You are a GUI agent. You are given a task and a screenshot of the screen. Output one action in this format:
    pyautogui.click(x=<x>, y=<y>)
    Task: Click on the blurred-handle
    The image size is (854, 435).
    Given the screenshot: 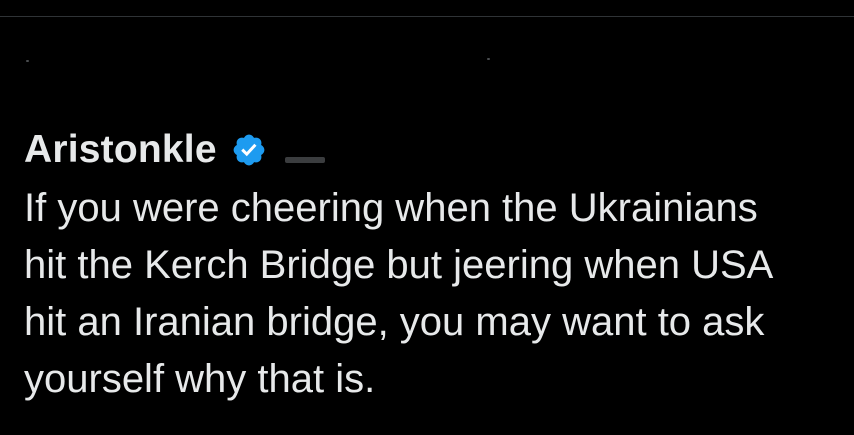 What is the action you would take?
    pyautogui.click(x=304, y=160)
    